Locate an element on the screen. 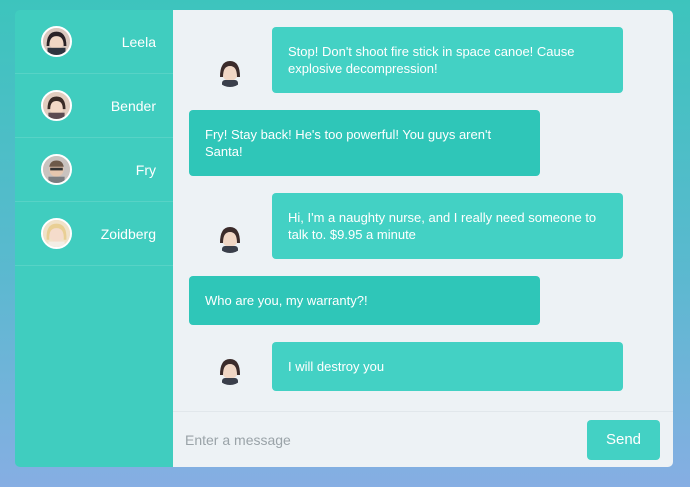 The height and width of the screenshot is (487, 690). message-row: Who are you, my warranty?! is located at coordinates (364, 300).